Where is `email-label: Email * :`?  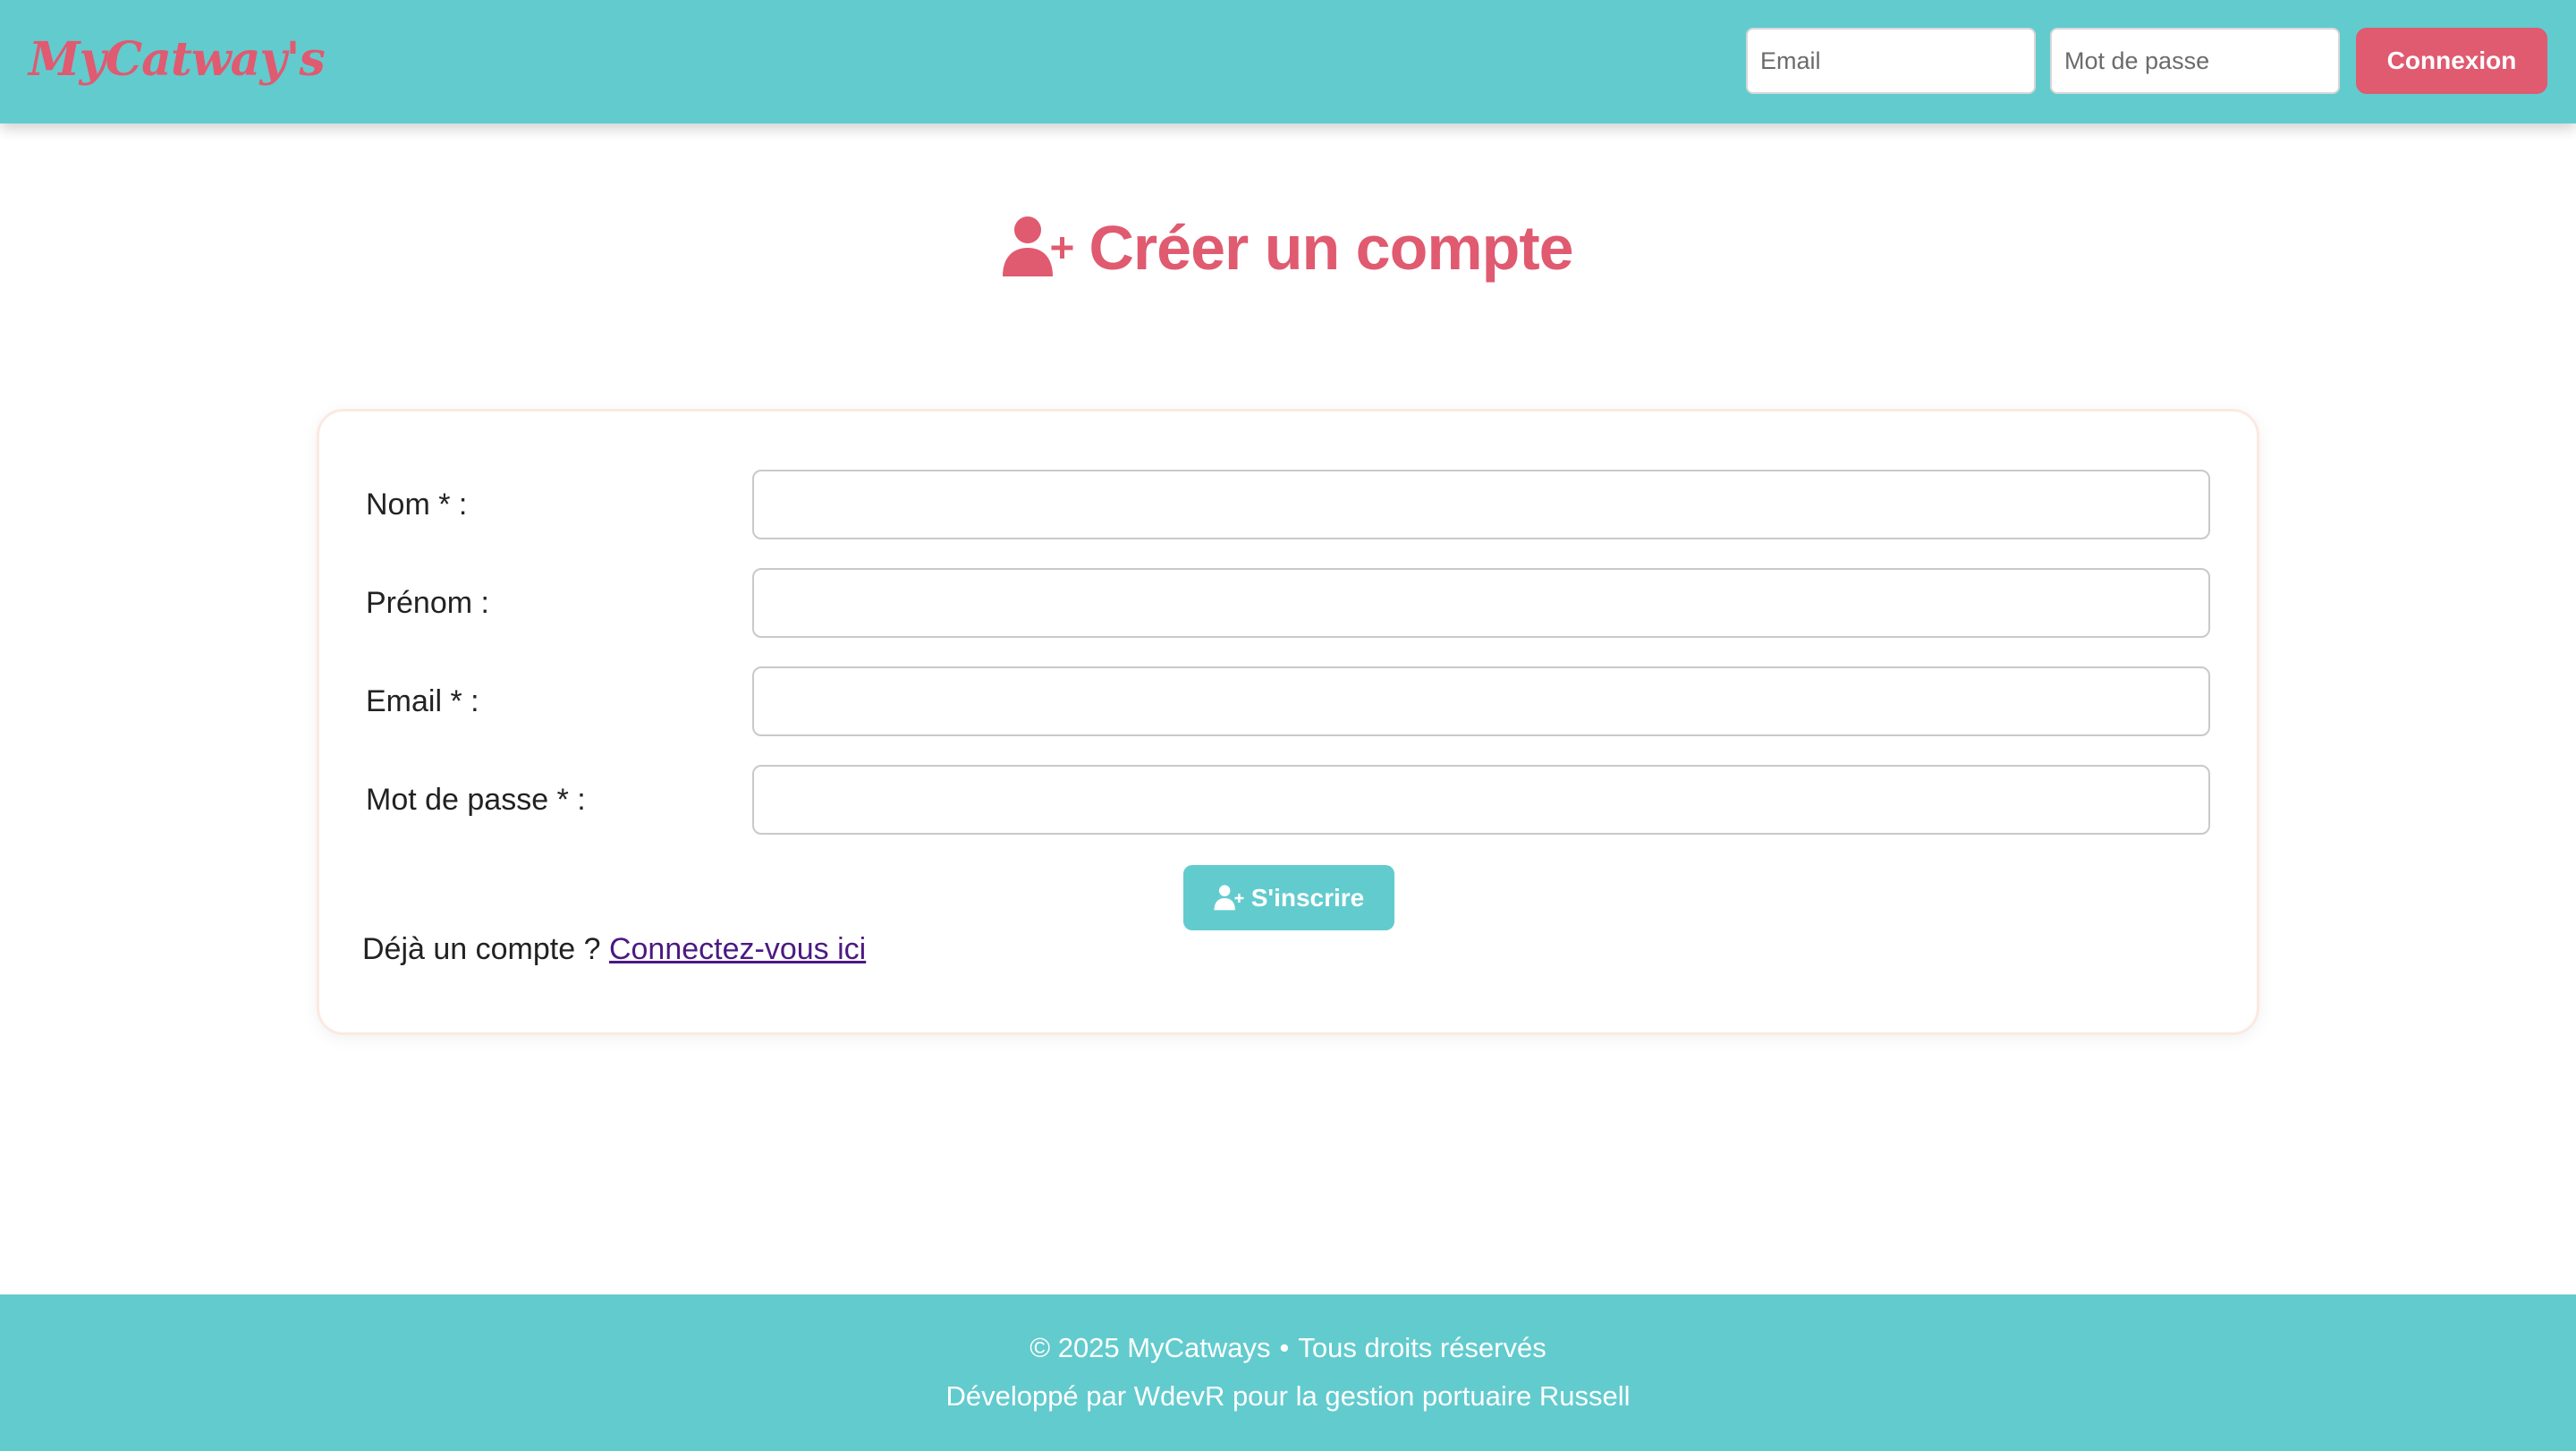 email-label: Email * : is located at coordinates (422, 701).